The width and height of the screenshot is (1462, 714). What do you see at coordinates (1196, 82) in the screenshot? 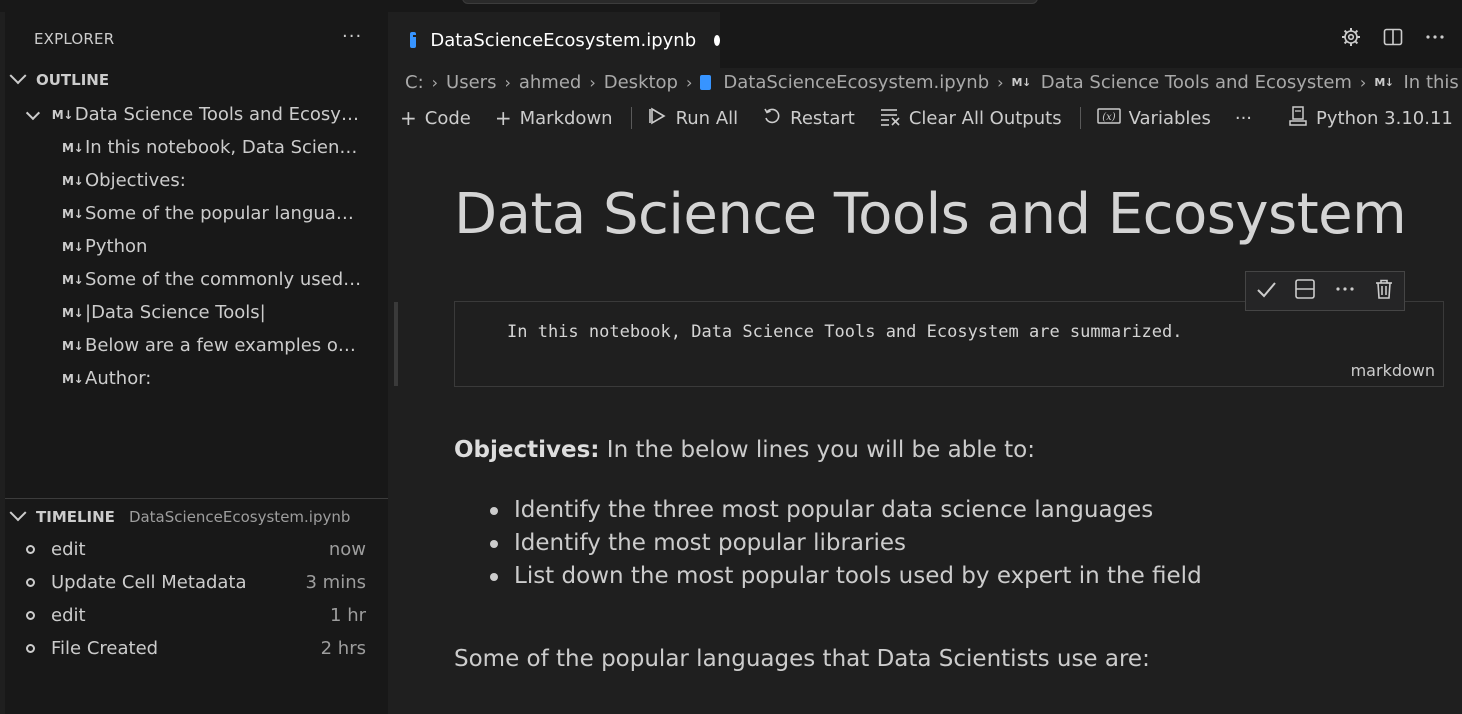
I see `breadcrumb-heading: Data Science Tools and Ecosystem` at bounding box center [1196, 82].